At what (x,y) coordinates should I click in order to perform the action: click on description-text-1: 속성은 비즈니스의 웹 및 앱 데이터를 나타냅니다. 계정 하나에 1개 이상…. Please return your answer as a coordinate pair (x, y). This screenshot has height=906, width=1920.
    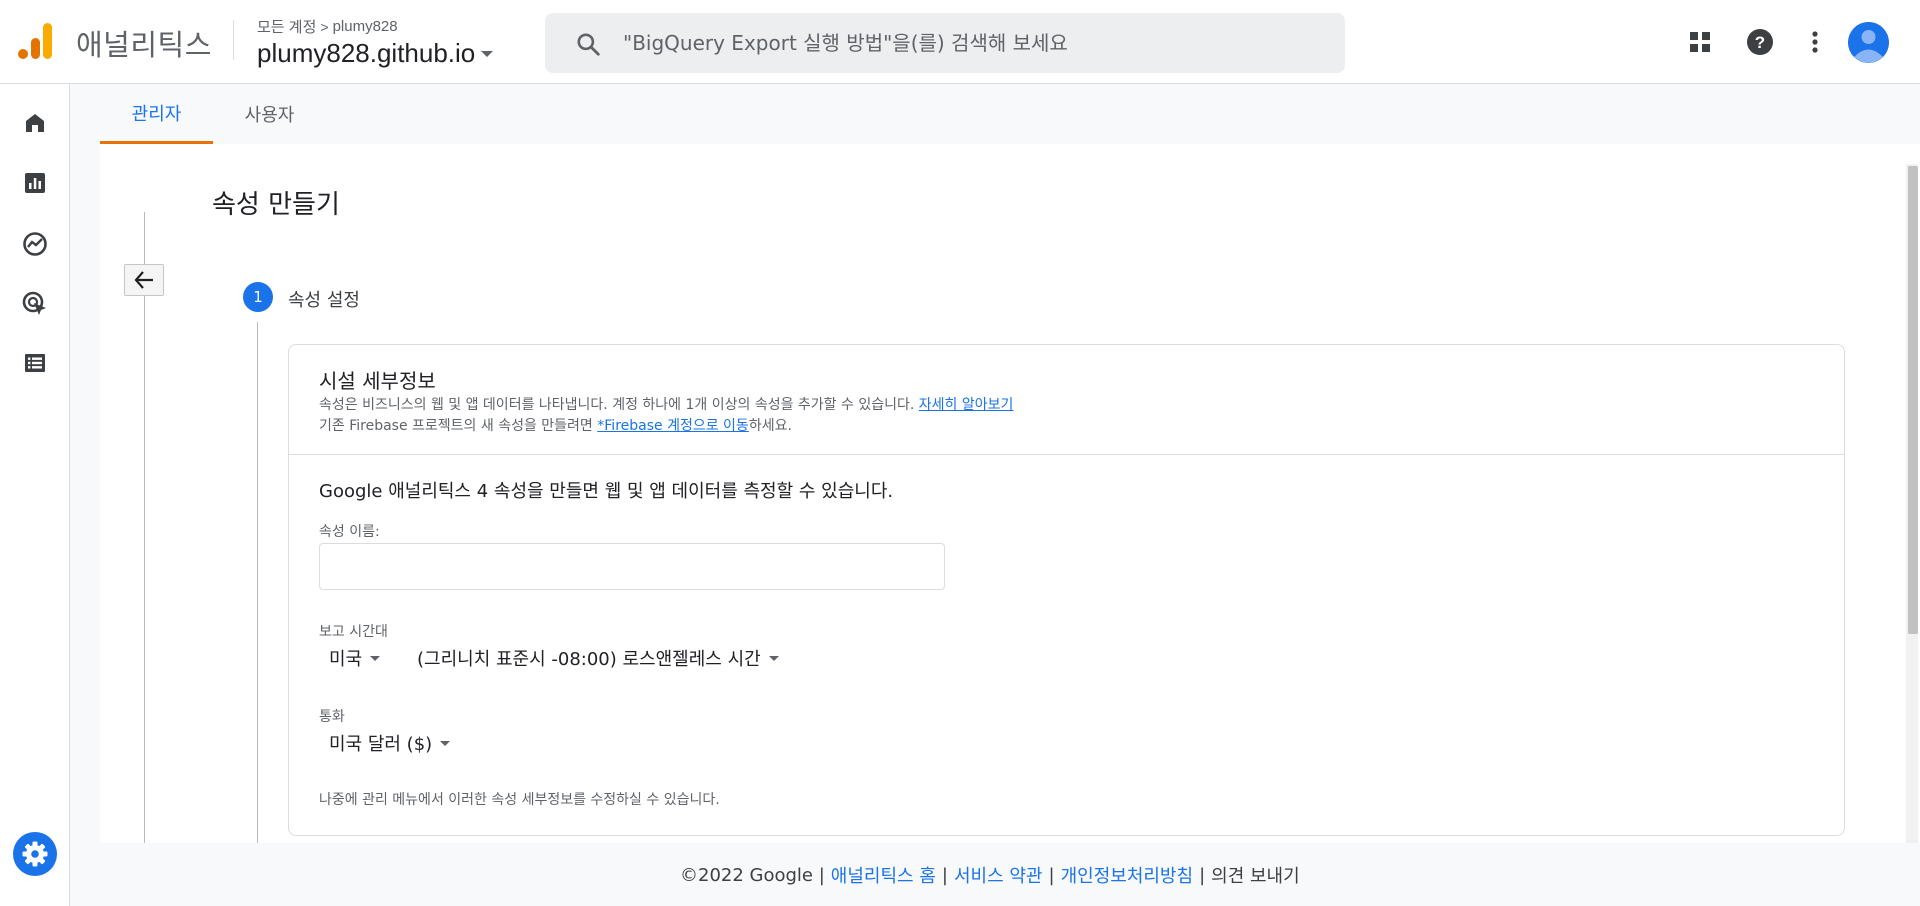
    Looking at the image, I should click on (619, 405).